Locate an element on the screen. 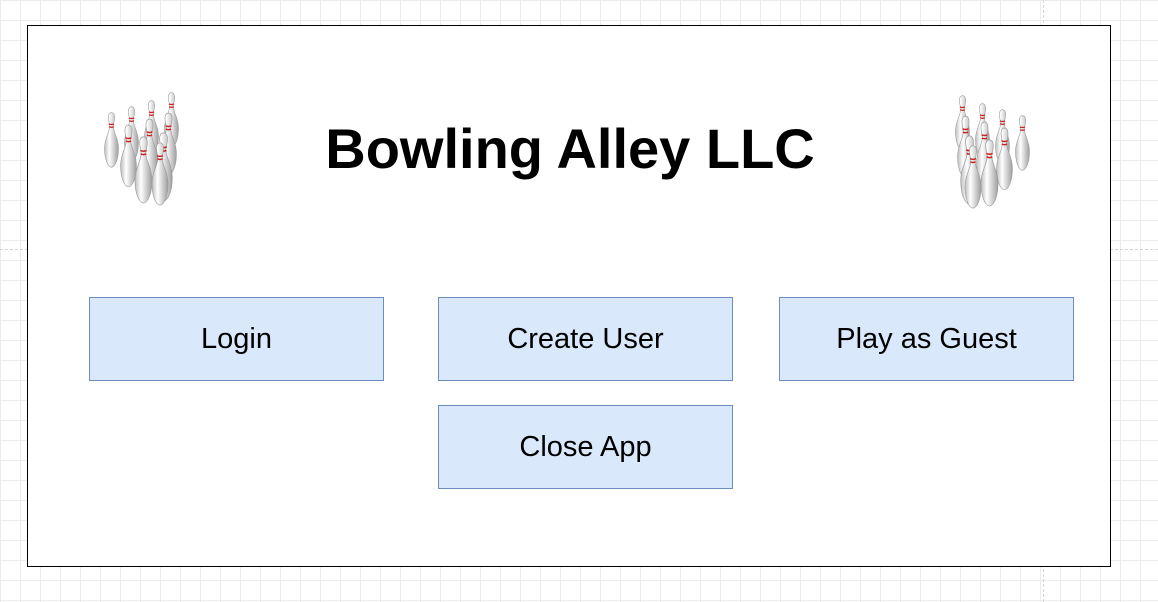 The height and width of the screenshot is (602, 1158). create-user-button: Create User is located at coordinates (585, 339).